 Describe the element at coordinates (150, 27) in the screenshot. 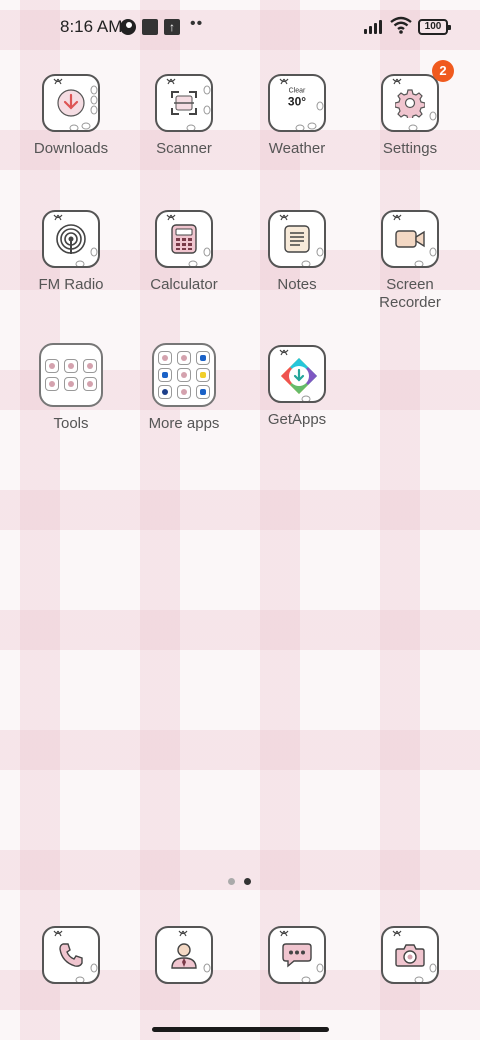

I see `square-notification-icon` at that location.